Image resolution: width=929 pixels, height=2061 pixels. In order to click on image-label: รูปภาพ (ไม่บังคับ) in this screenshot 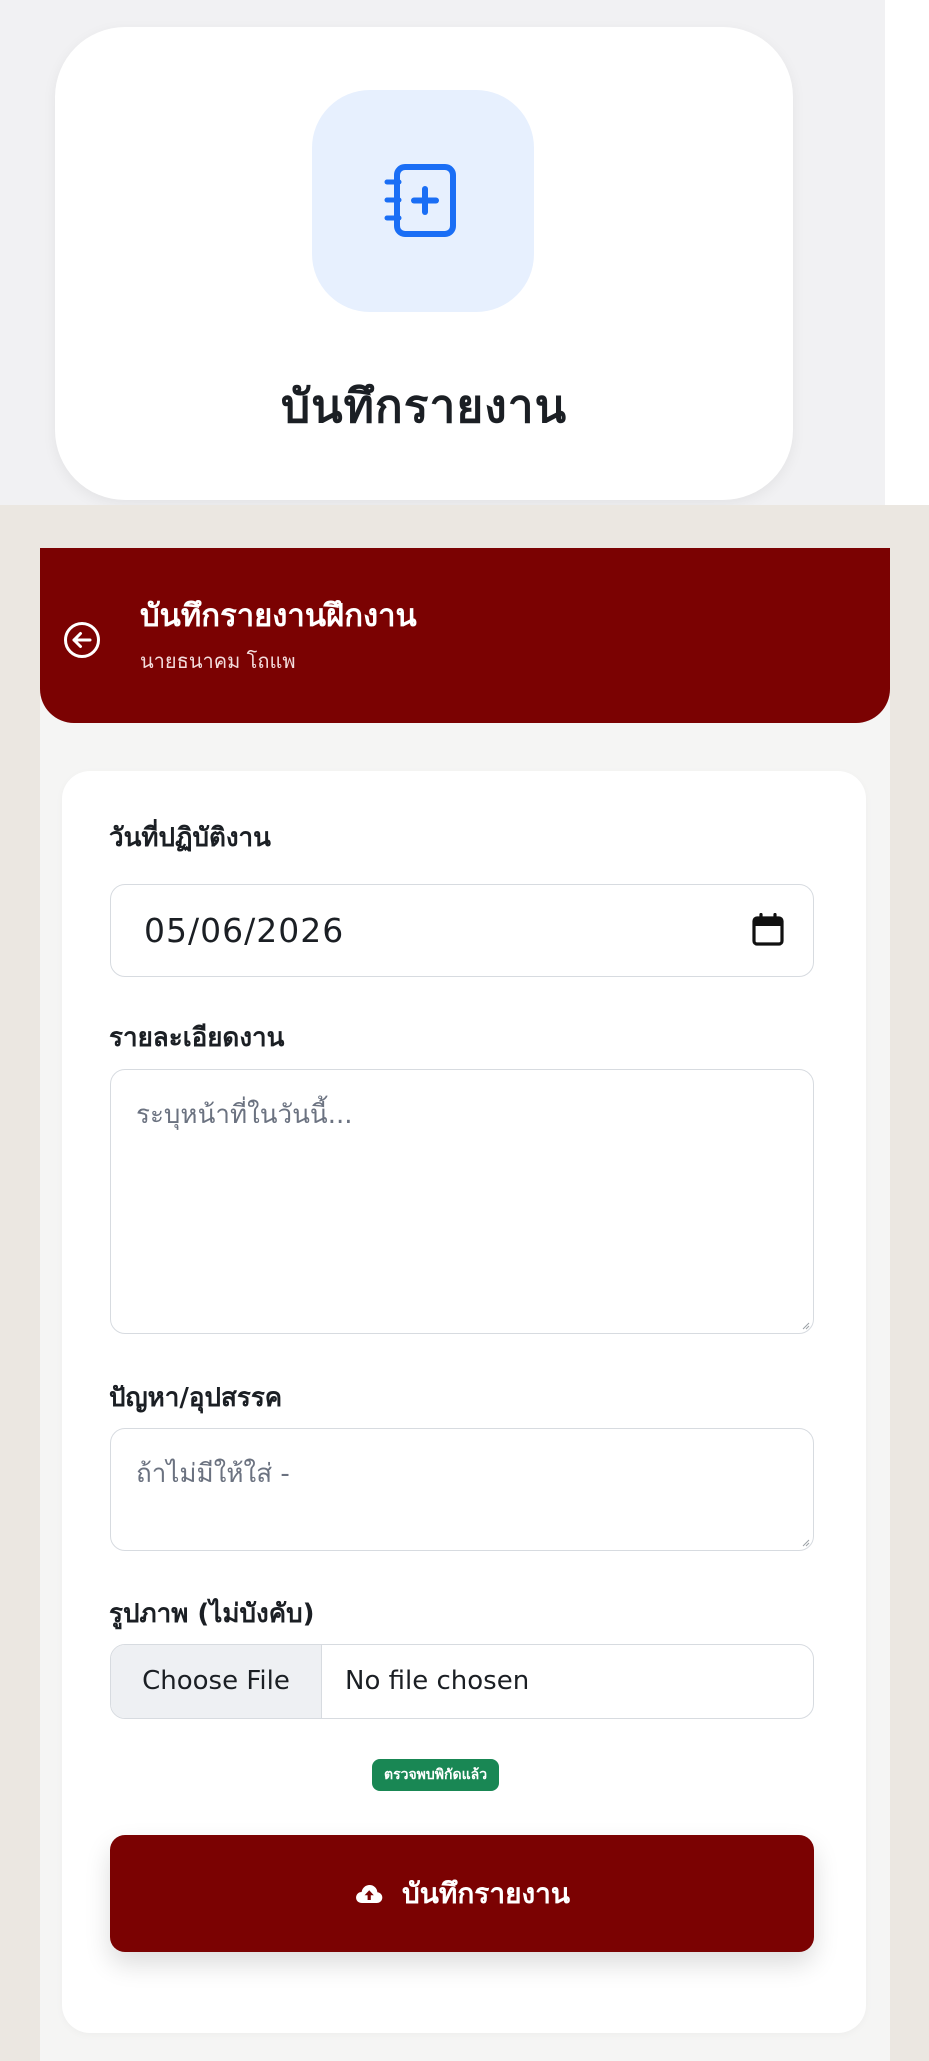, I will do `click(212, 1614)`.